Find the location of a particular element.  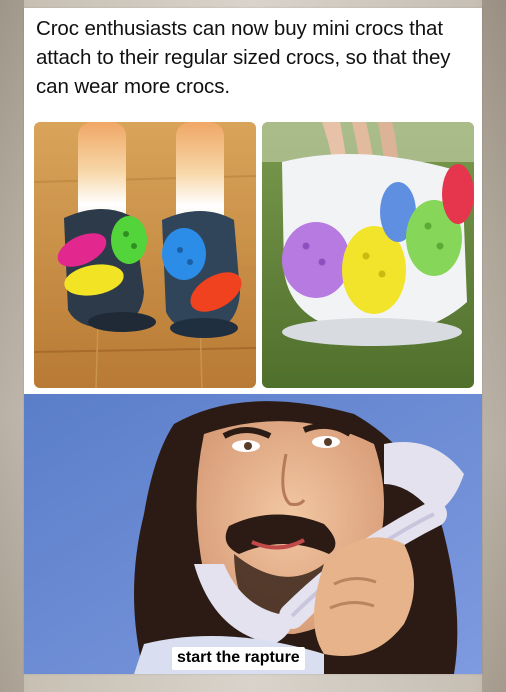

subtitle-caption: start the rapture is located at coordinates (238, 658).